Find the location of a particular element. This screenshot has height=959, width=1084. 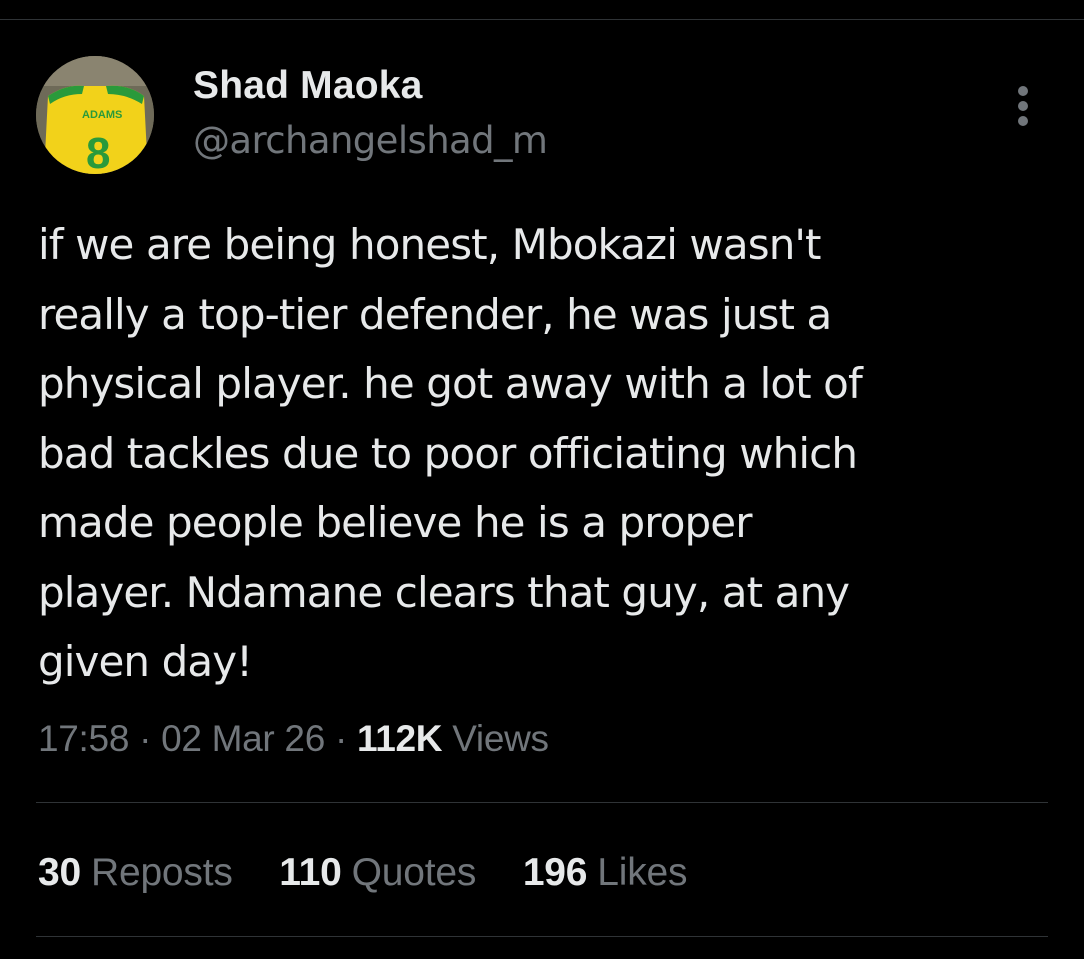

avatar-shirt-name: ADAMS is located at coordinates (102, 115).